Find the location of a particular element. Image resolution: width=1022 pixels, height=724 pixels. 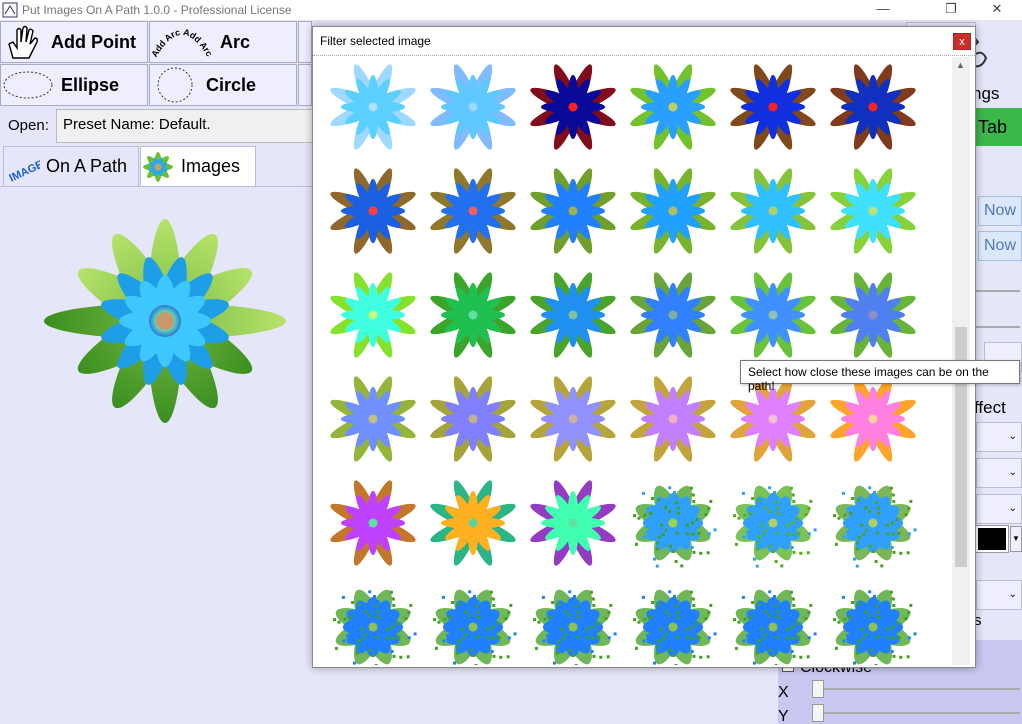

x-slider-thumb is located at coordinates (818, 689).